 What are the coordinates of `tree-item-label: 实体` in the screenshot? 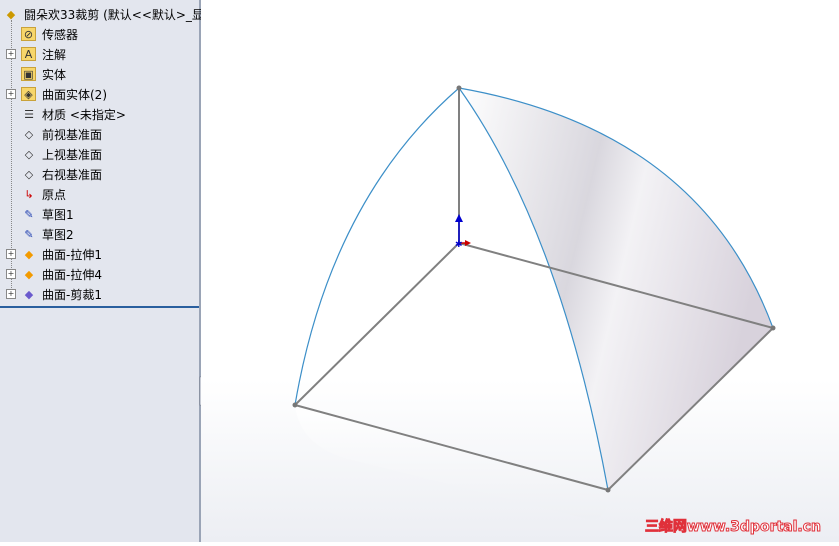 It's located at (54, 74).